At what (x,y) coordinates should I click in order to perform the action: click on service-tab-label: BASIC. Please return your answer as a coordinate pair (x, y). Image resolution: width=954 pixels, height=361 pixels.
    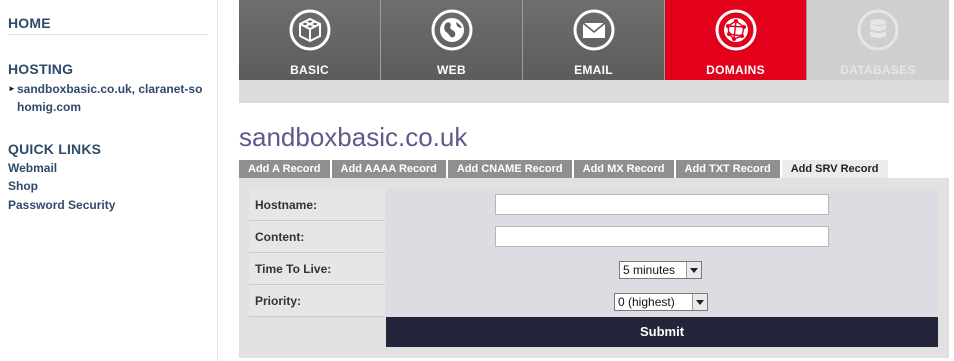
    Looking at the image, I should click on (309, 70).